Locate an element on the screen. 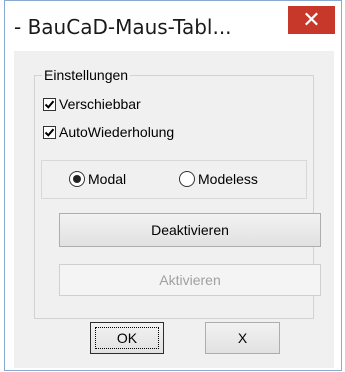  cancel-button: X is located at coordinates (242, 338).